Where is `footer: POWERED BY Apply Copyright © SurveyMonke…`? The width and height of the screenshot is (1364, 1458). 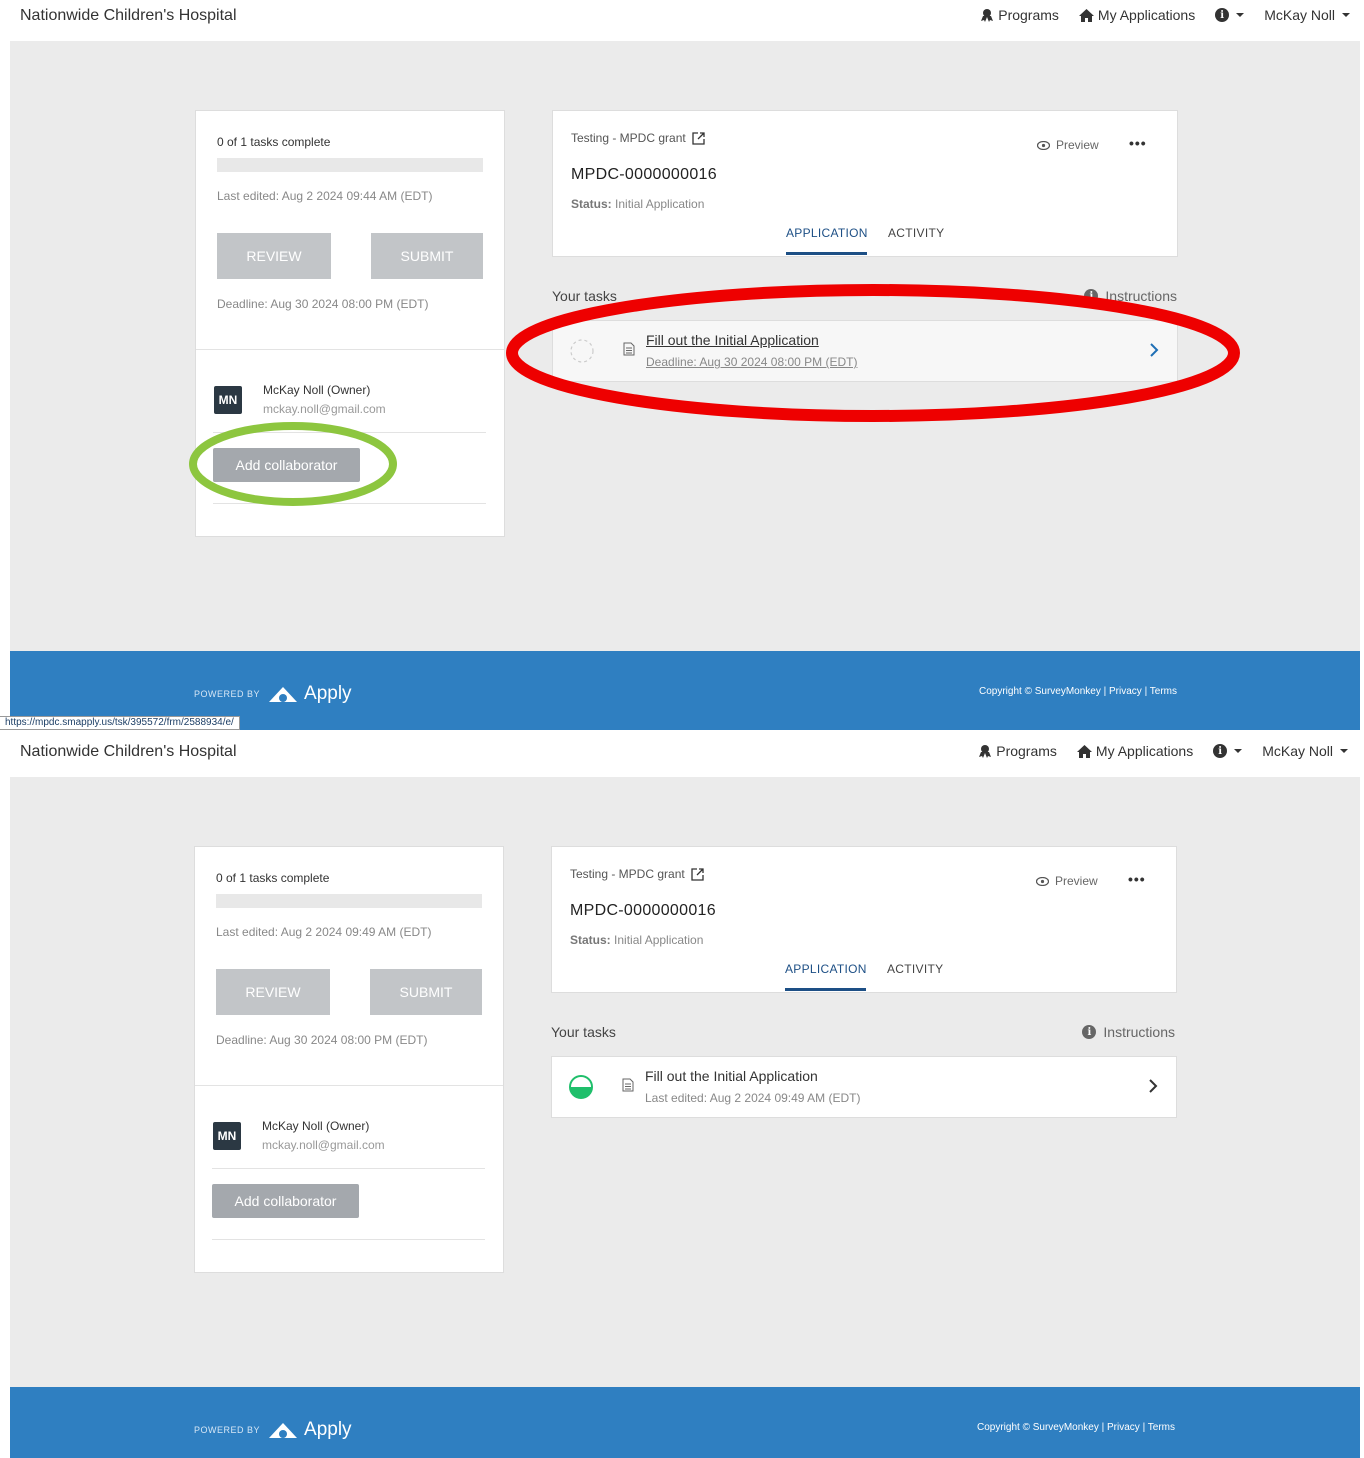 footer: POWERED BY Apply Copyright © SurveyMonke… is located at coordinates (685, 1422).